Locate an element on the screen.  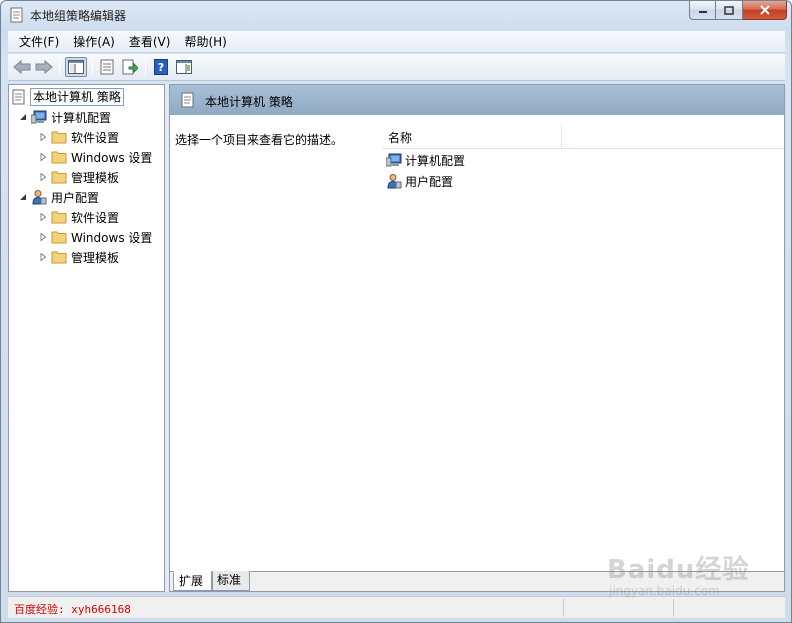
close-button is located at coordinates (765, 10).